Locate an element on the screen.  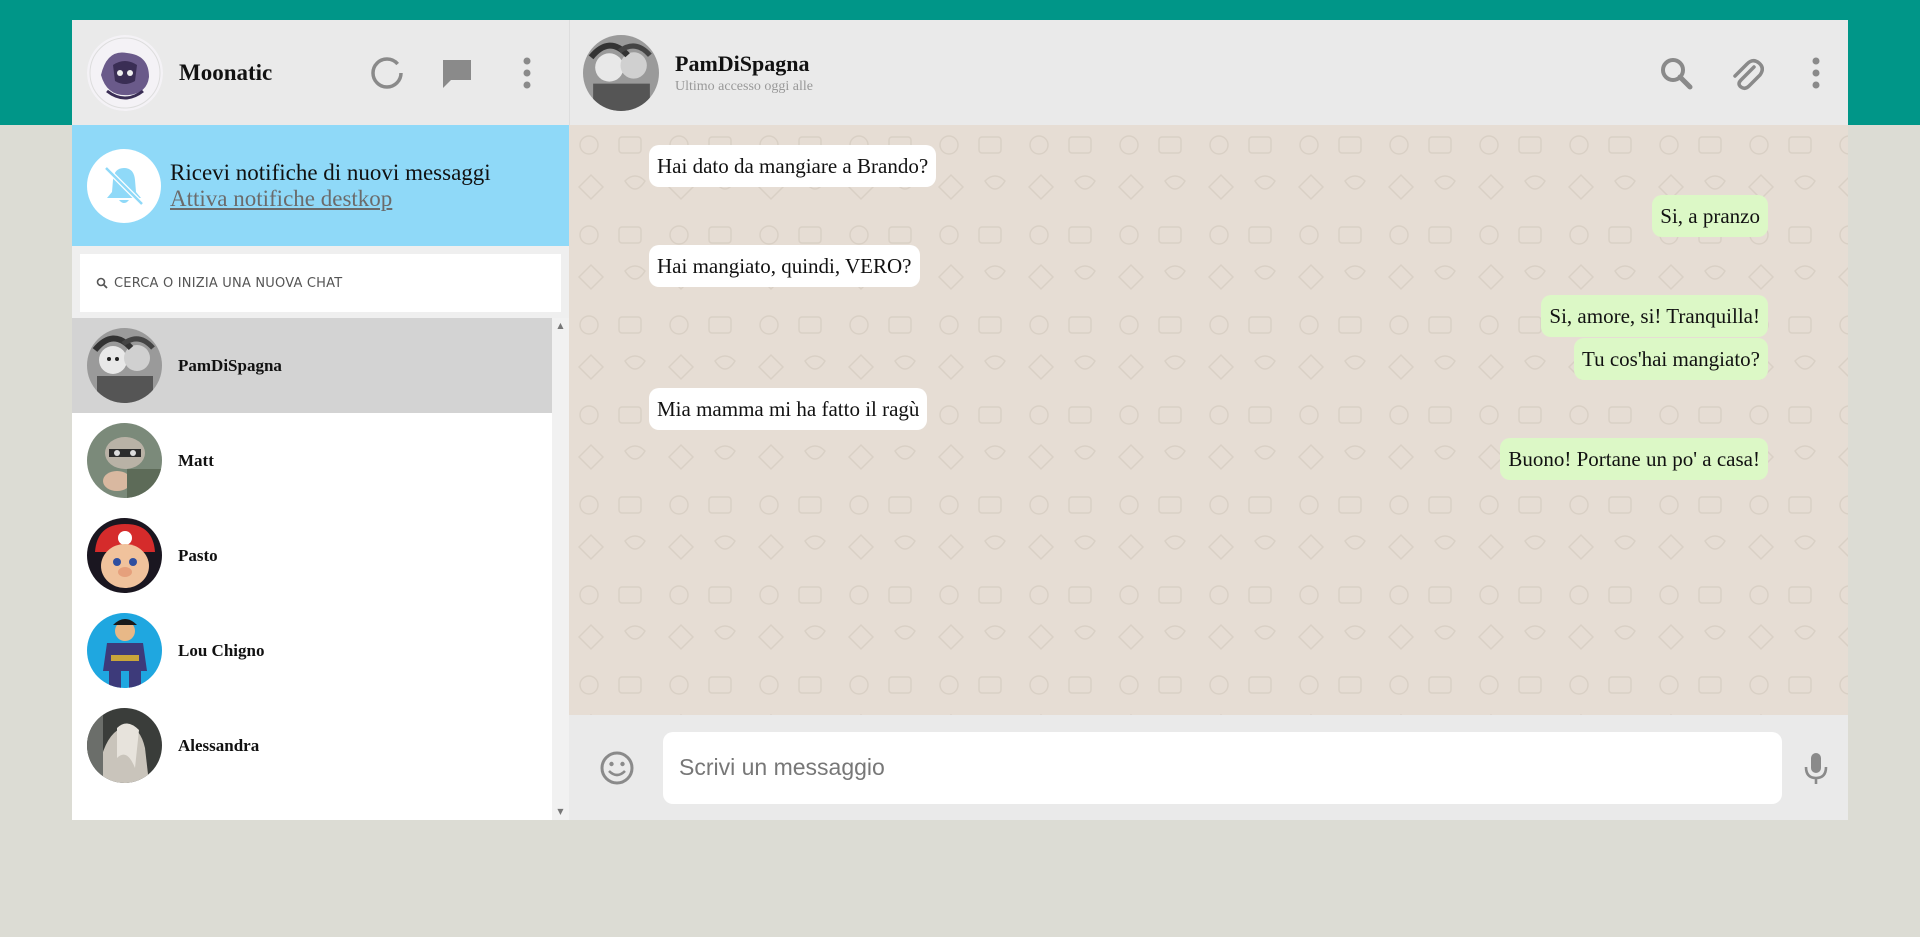
user-avatar is located at coordinates (125, 72).